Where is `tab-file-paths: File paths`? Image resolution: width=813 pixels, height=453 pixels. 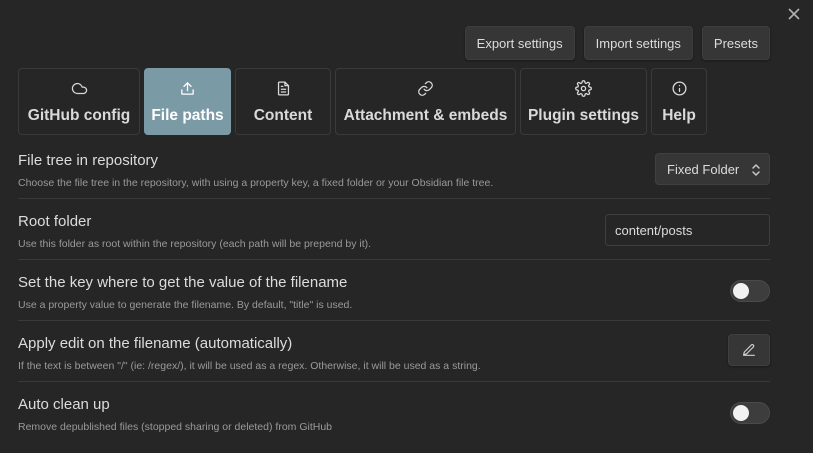
tab-file-paths: File paths is located at coordinates (187, 101).